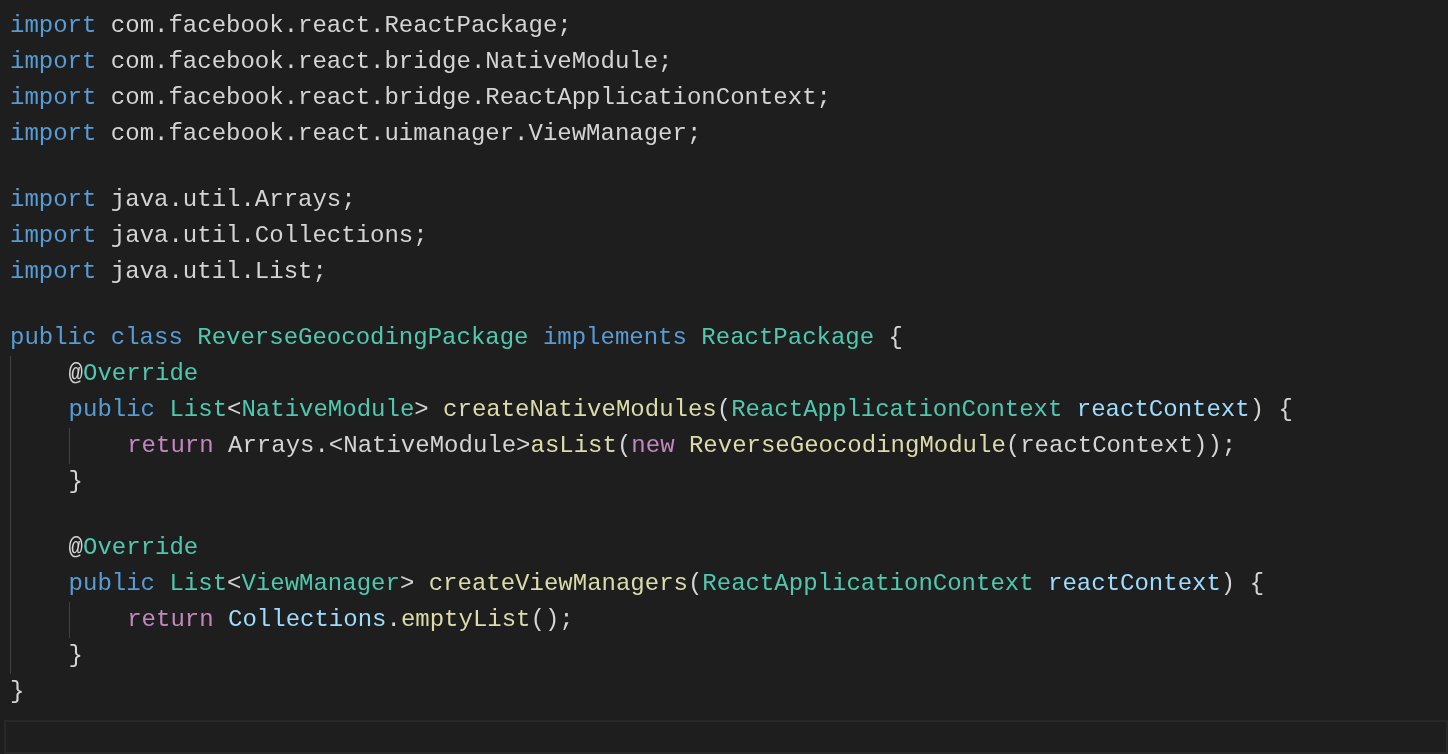 The width and height of the screenshot is (1448, 754). Describe the element at coordinates (724, 446) in the screenshot. I see `code-line: return Arrays.<NativeModule>asList(new ReverseGeocodingModule(reactContext));` at that location.